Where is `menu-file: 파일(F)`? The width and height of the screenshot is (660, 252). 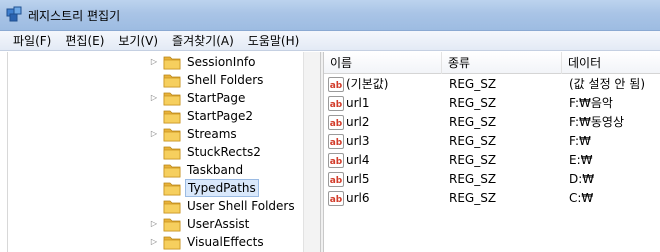 menu-file: 파일(F) is located at coordinates (32, 41).